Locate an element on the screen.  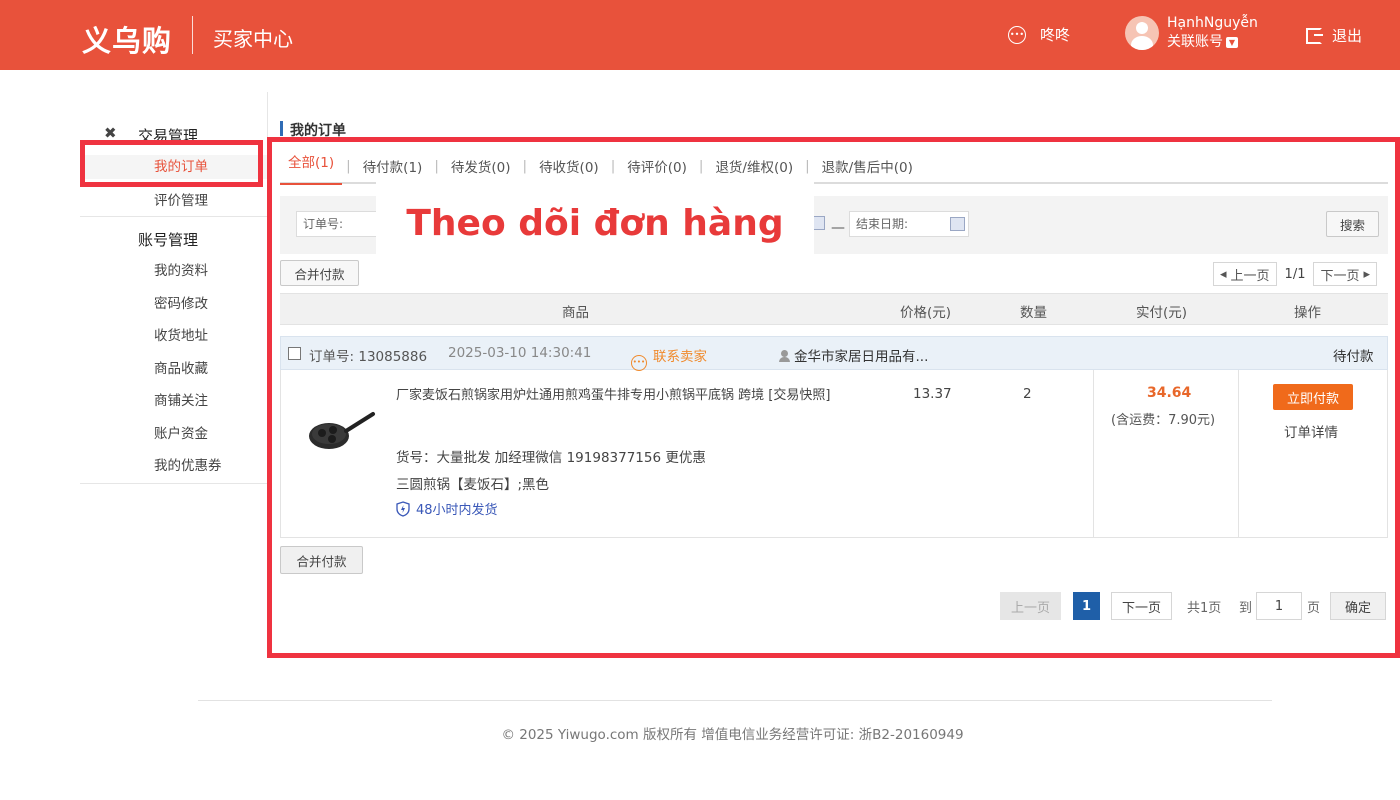
sidebar-item-followed-shops: 商铺关注 is located at coordinates (174, 401).